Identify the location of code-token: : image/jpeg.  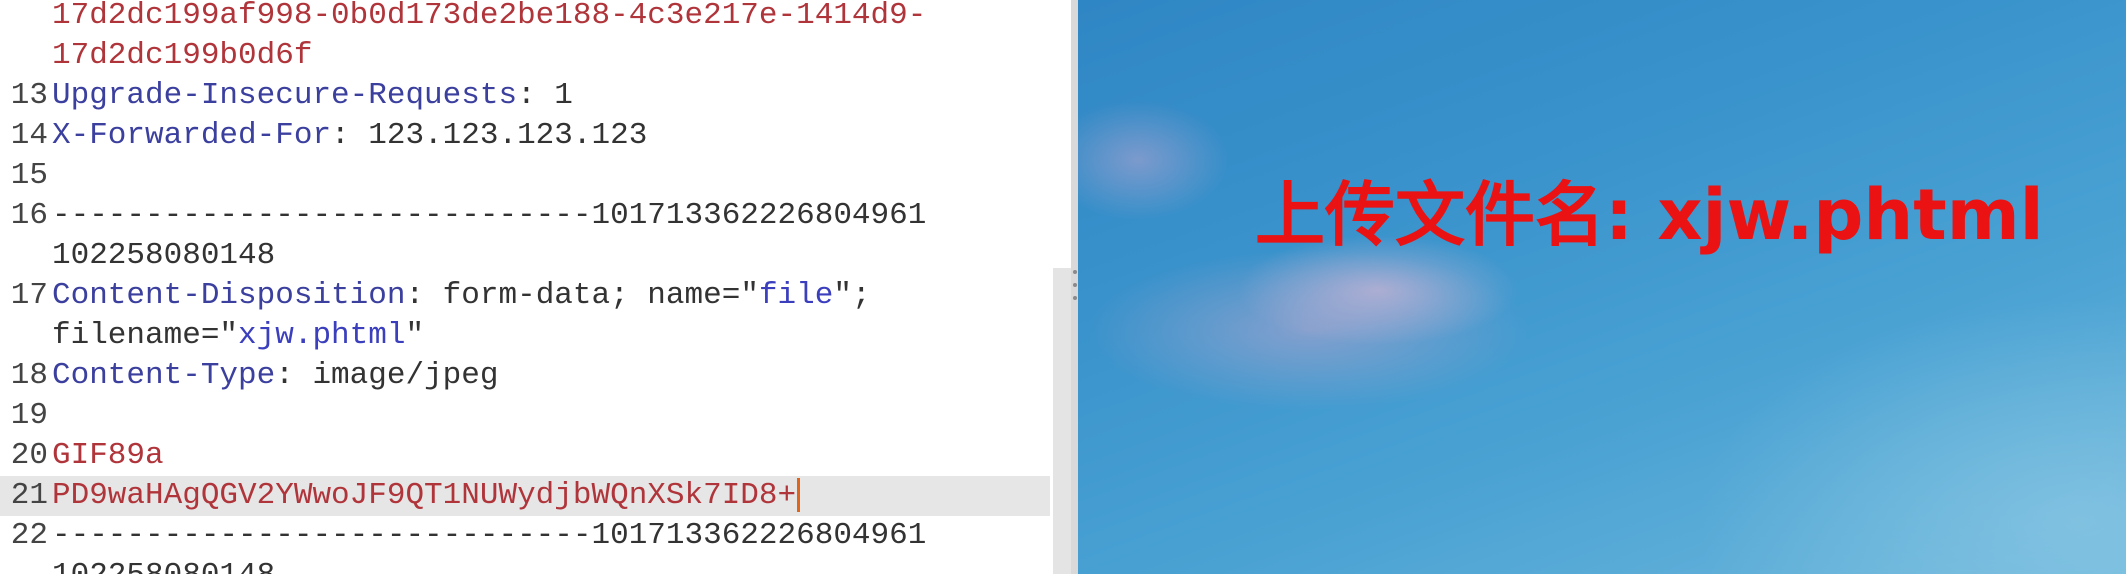
(387, 375).